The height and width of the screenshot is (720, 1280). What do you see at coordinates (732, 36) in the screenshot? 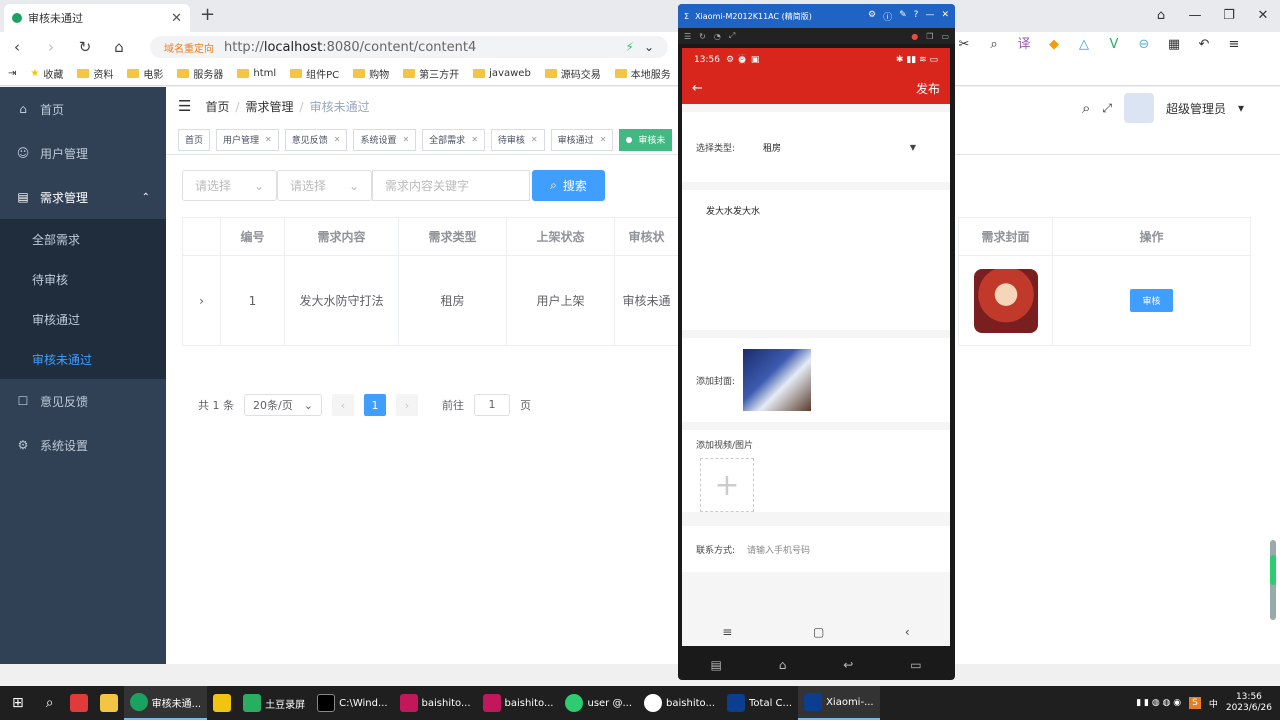
I see `expand-icon: ⤢` at bounding box center [732, 36].